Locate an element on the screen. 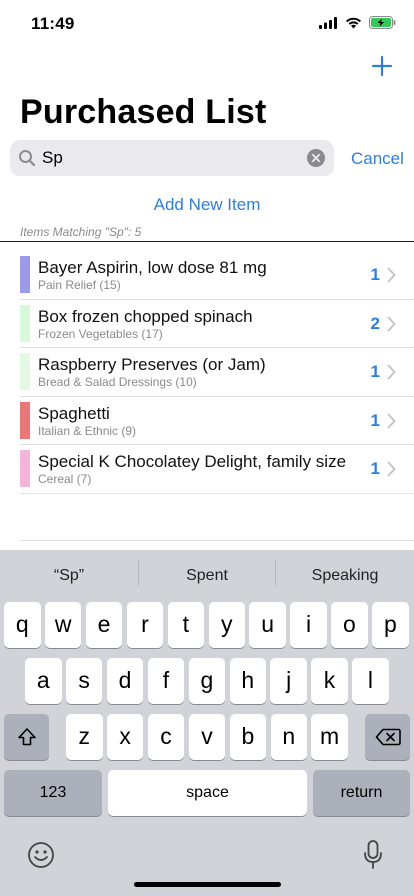 The height and width of the screenshot is (896, 414). delete-key is located at coordinates (387, 737).